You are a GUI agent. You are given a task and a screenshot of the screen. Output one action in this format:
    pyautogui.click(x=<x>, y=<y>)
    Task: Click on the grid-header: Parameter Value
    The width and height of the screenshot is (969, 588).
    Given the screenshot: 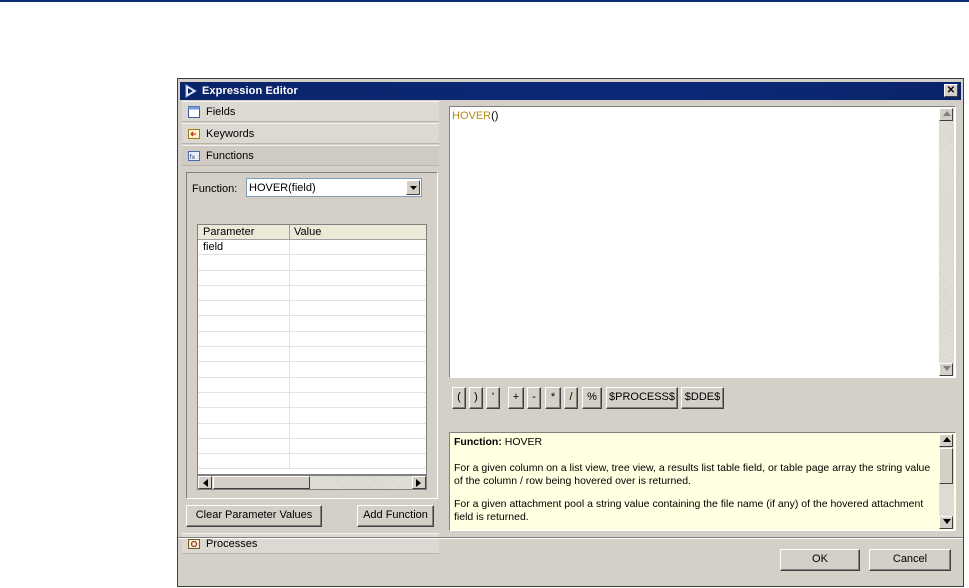 What is the action you would take?
    pyautogui.click(x=312, y=232)
    